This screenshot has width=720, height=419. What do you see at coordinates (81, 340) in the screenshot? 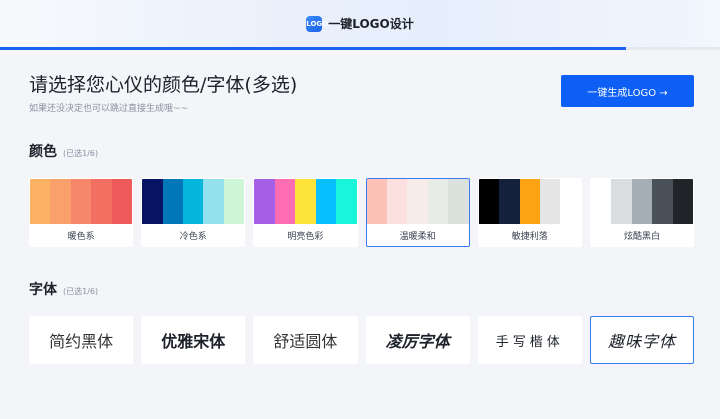
I see `font-card: 简约黑体` at bounding box center [81, 340].